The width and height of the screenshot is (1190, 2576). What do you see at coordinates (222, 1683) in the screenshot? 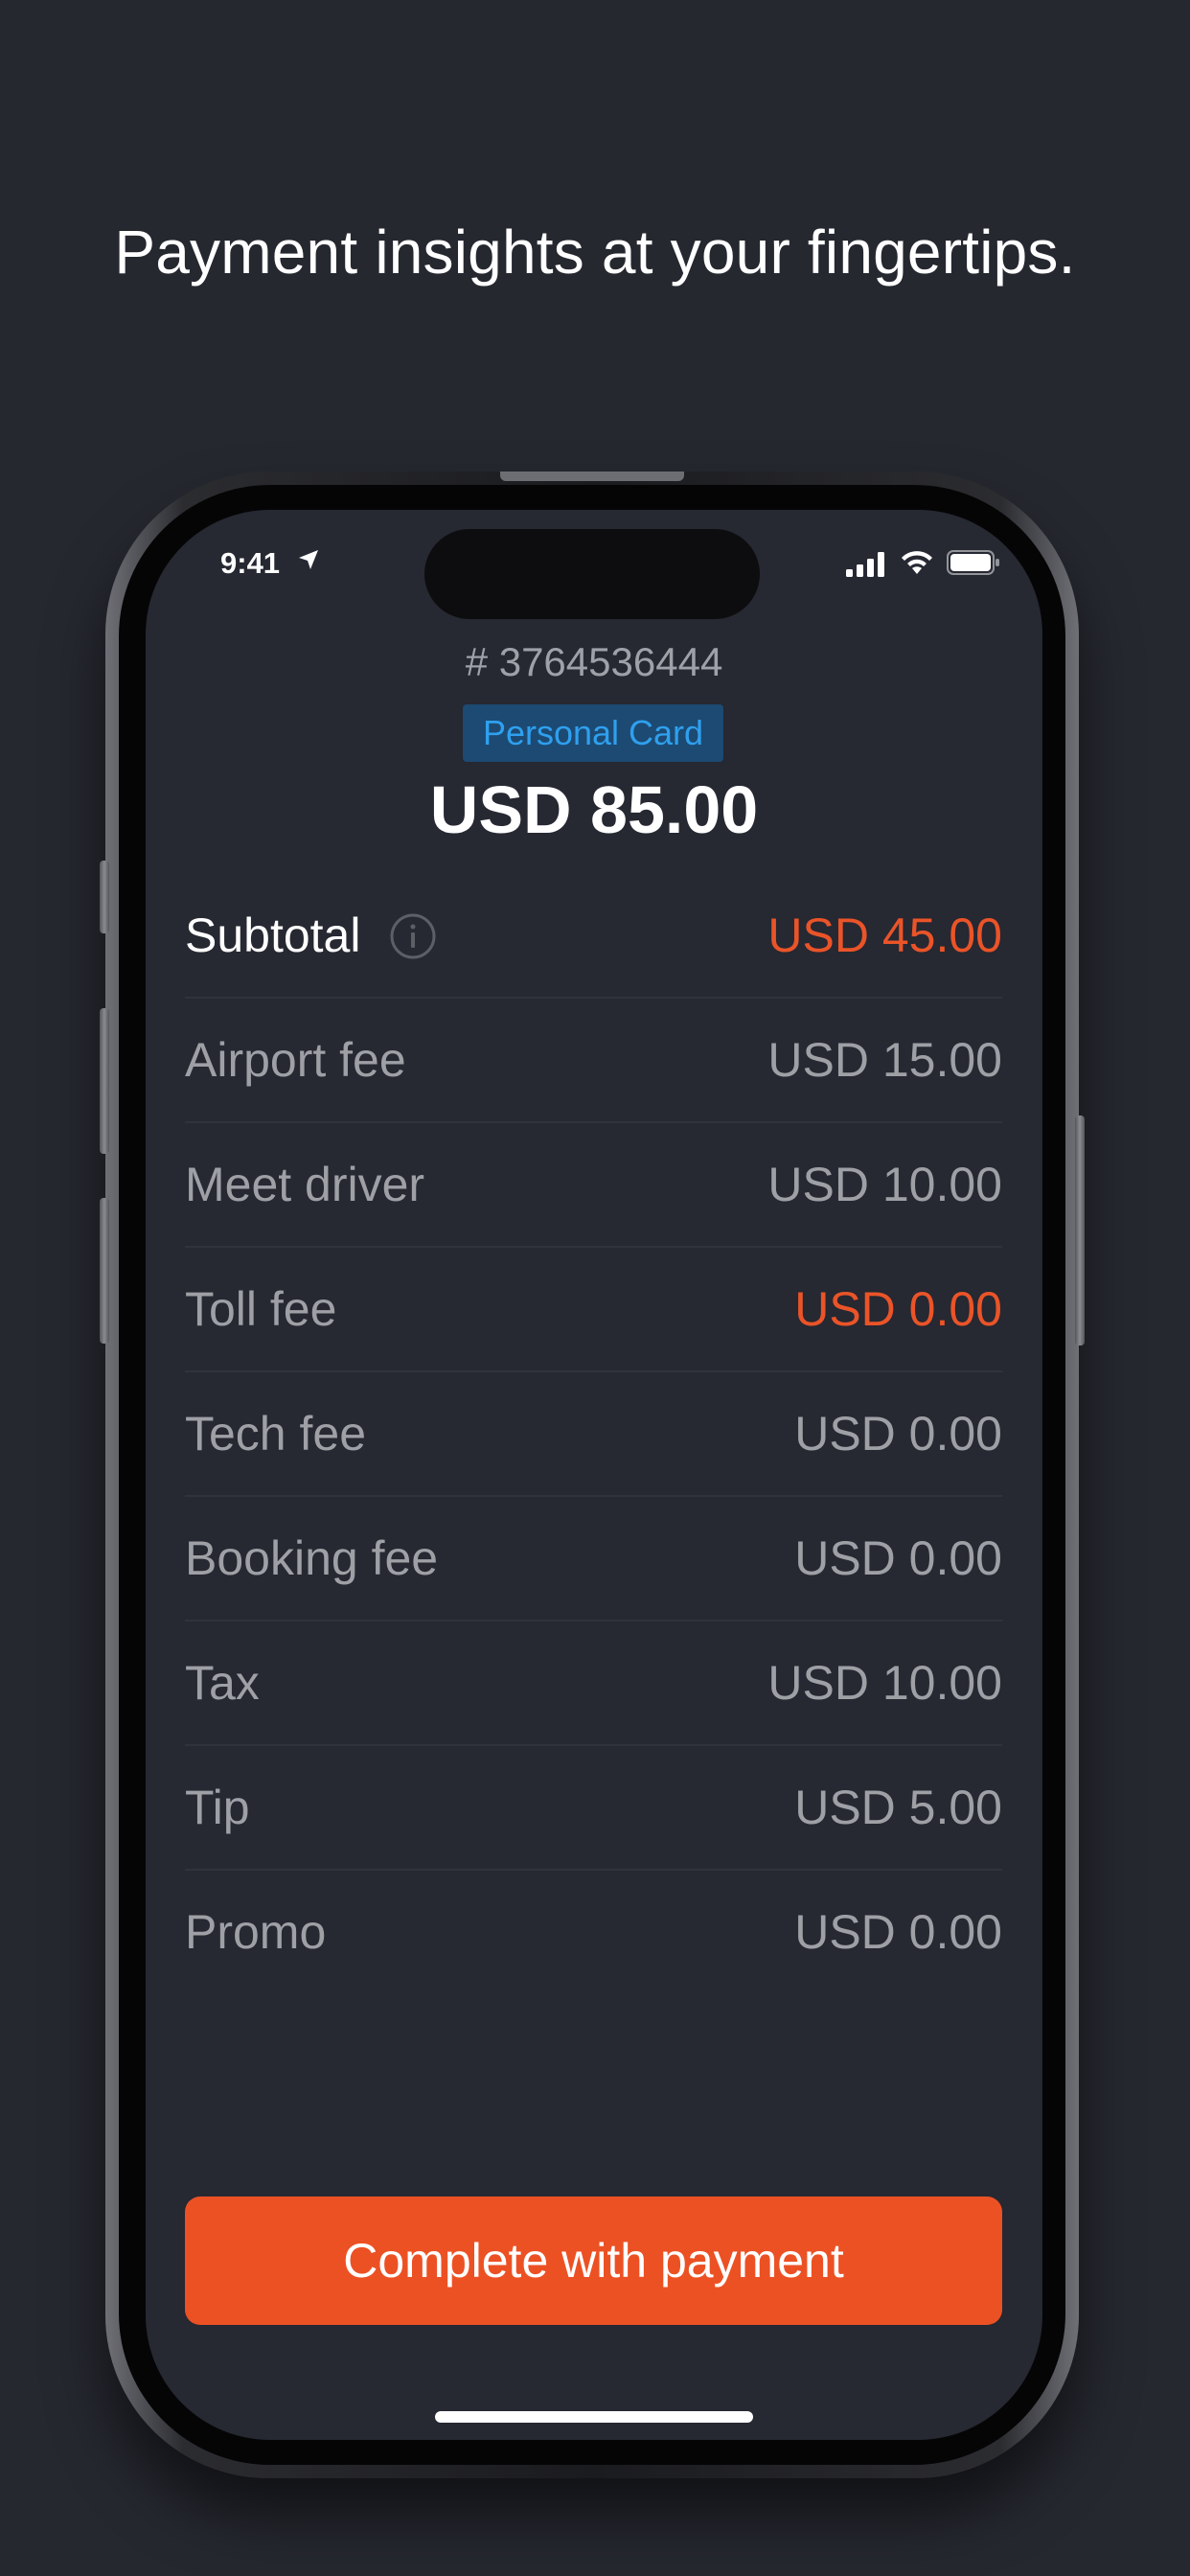
I see `fee-label: Tax` at bounding box center [222, 1683].